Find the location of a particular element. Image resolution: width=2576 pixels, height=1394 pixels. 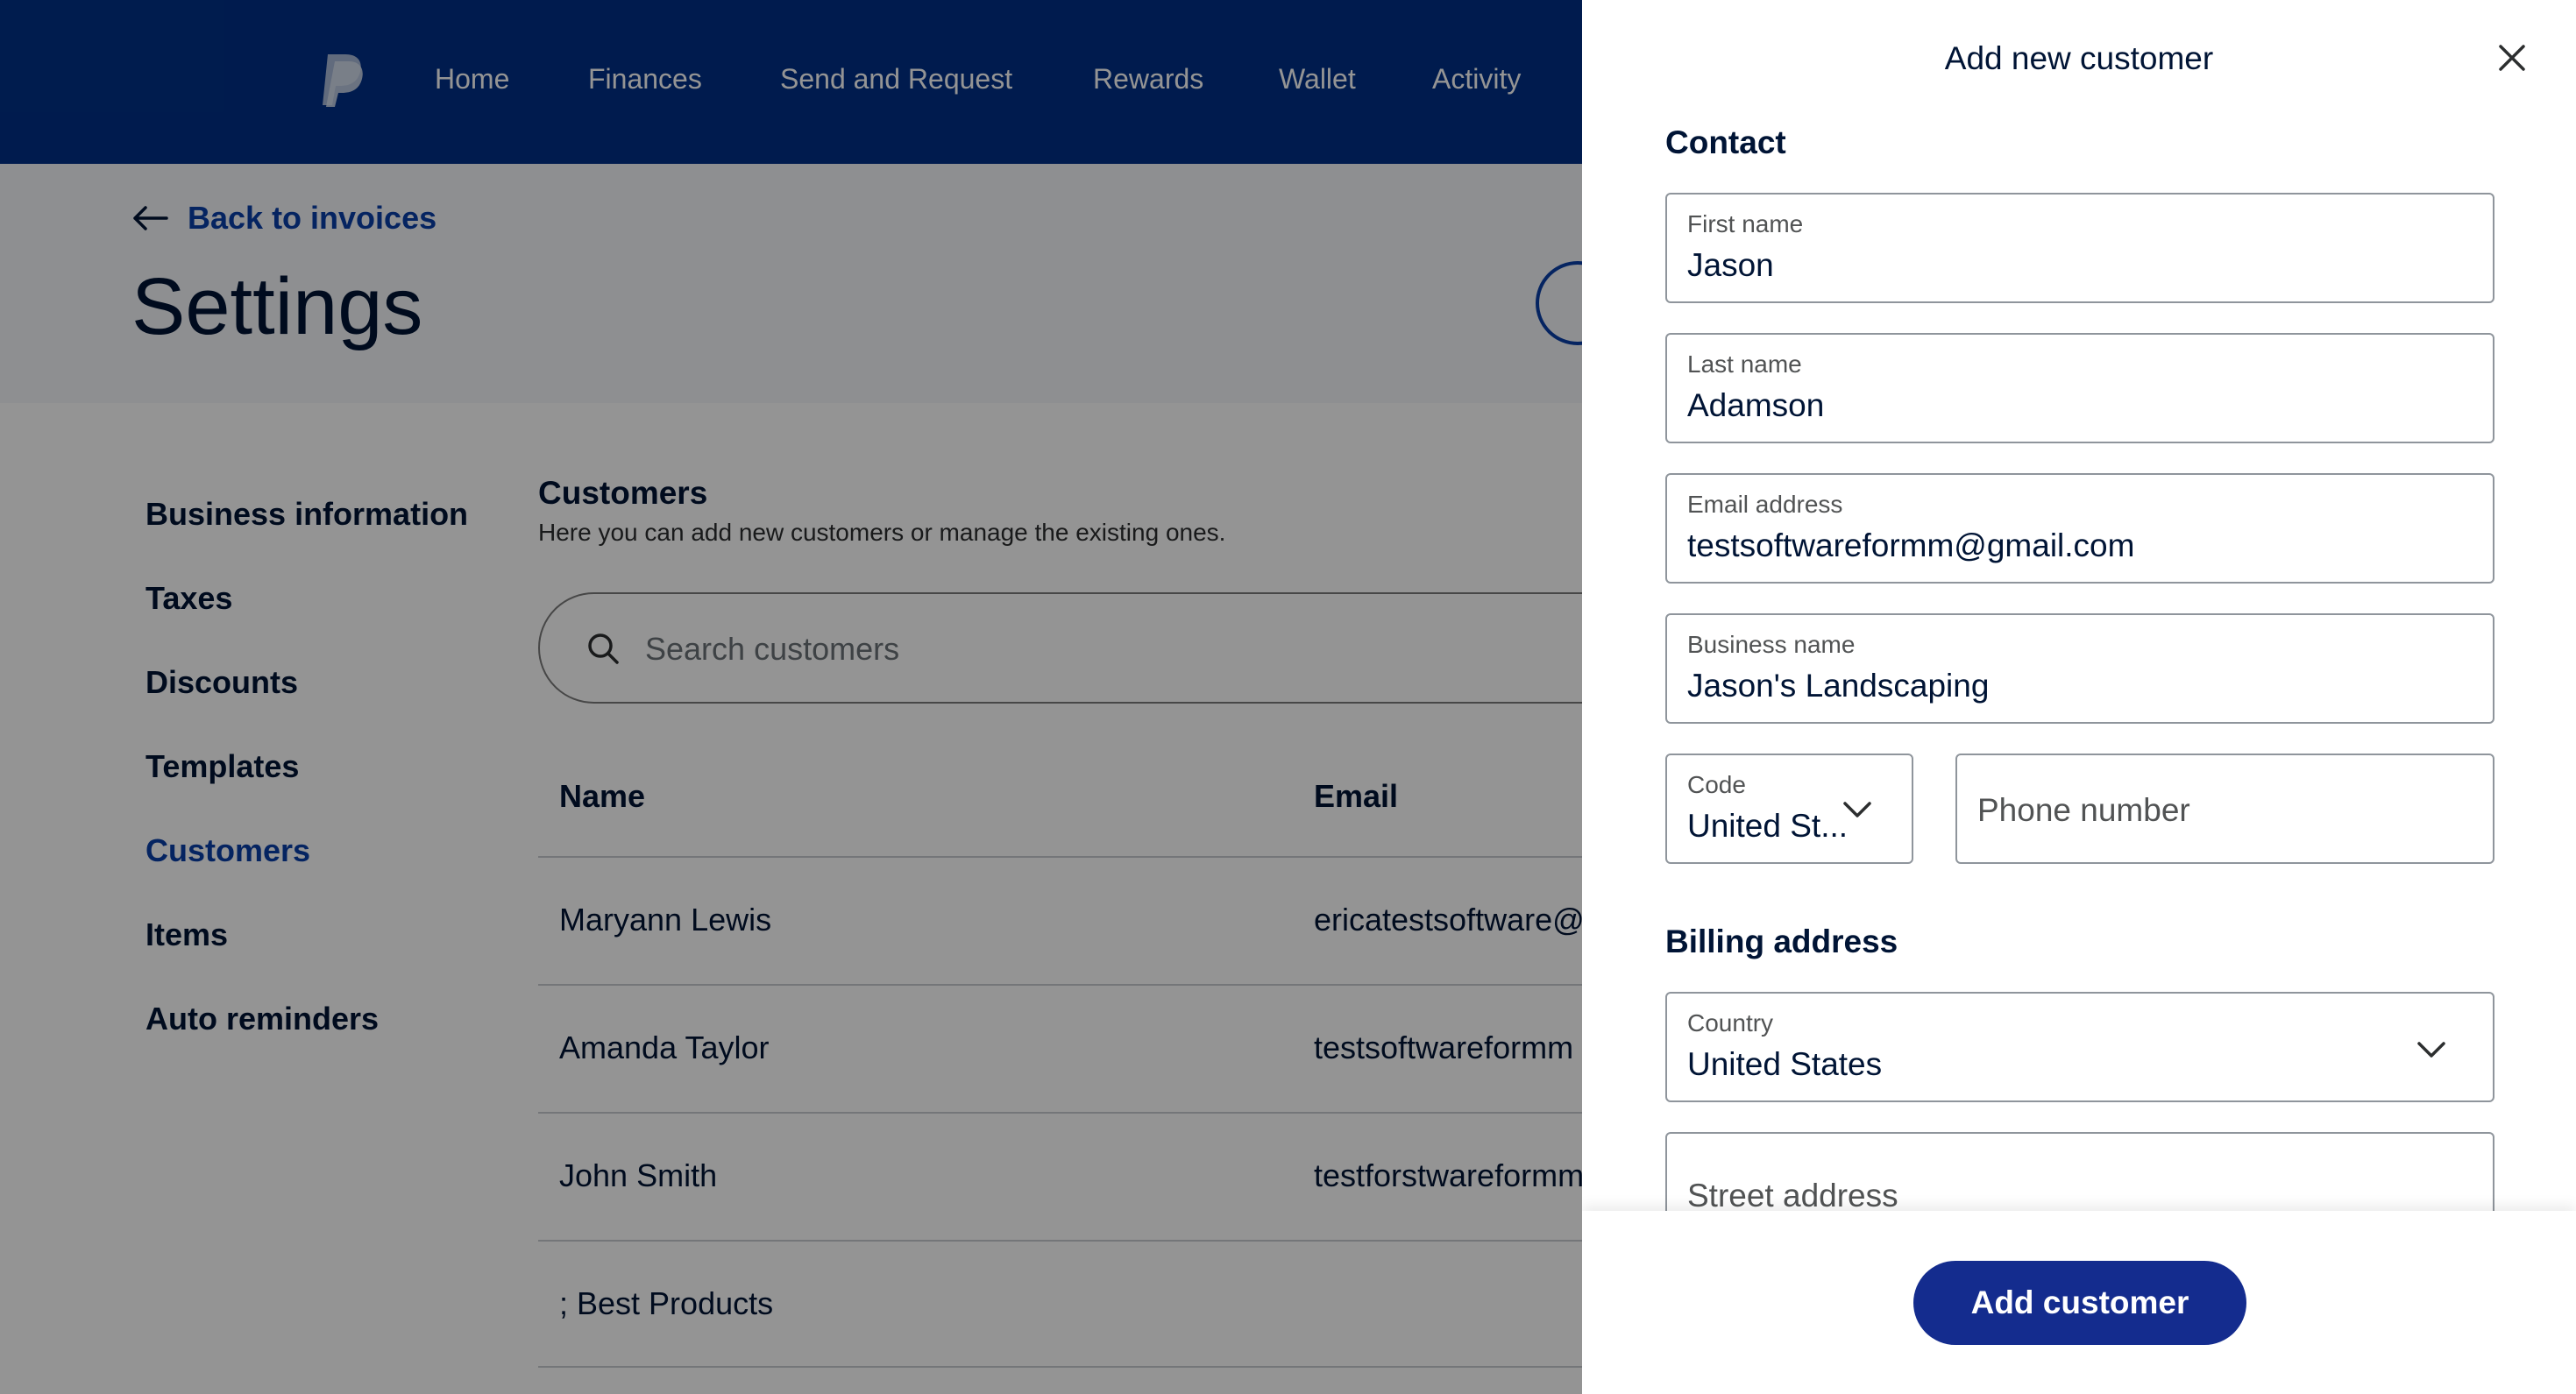

email-label: Email address is located at coordinates (1765, 505).